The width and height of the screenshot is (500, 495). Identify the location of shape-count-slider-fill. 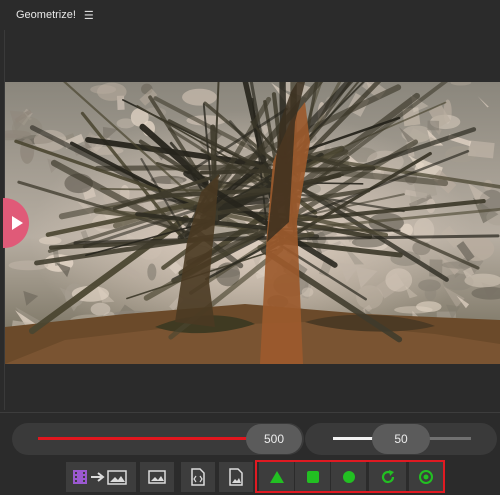
(148, 438).